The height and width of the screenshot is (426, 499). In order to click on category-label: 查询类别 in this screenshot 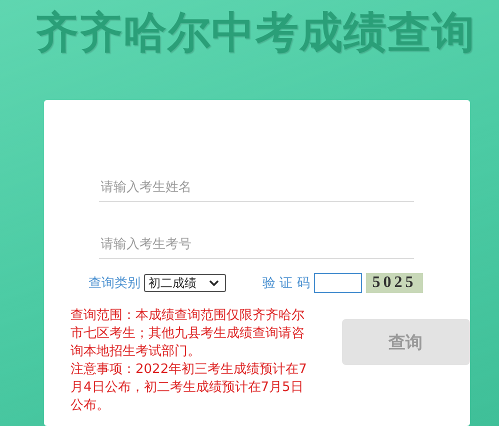, I will do `click(114, 283)`.